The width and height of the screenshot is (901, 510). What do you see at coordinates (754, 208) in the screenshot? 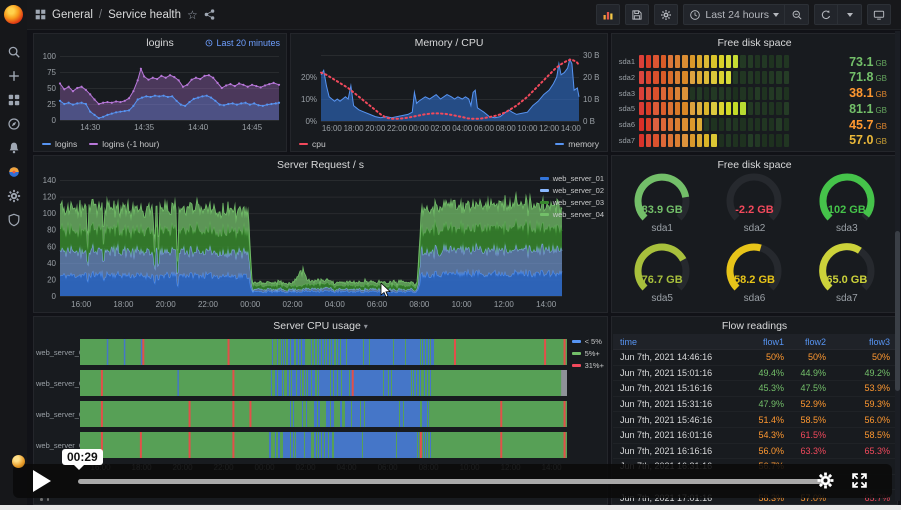
I see `gauge-sda2: -2.2 GB sda2` at bounding box center [754, 208].